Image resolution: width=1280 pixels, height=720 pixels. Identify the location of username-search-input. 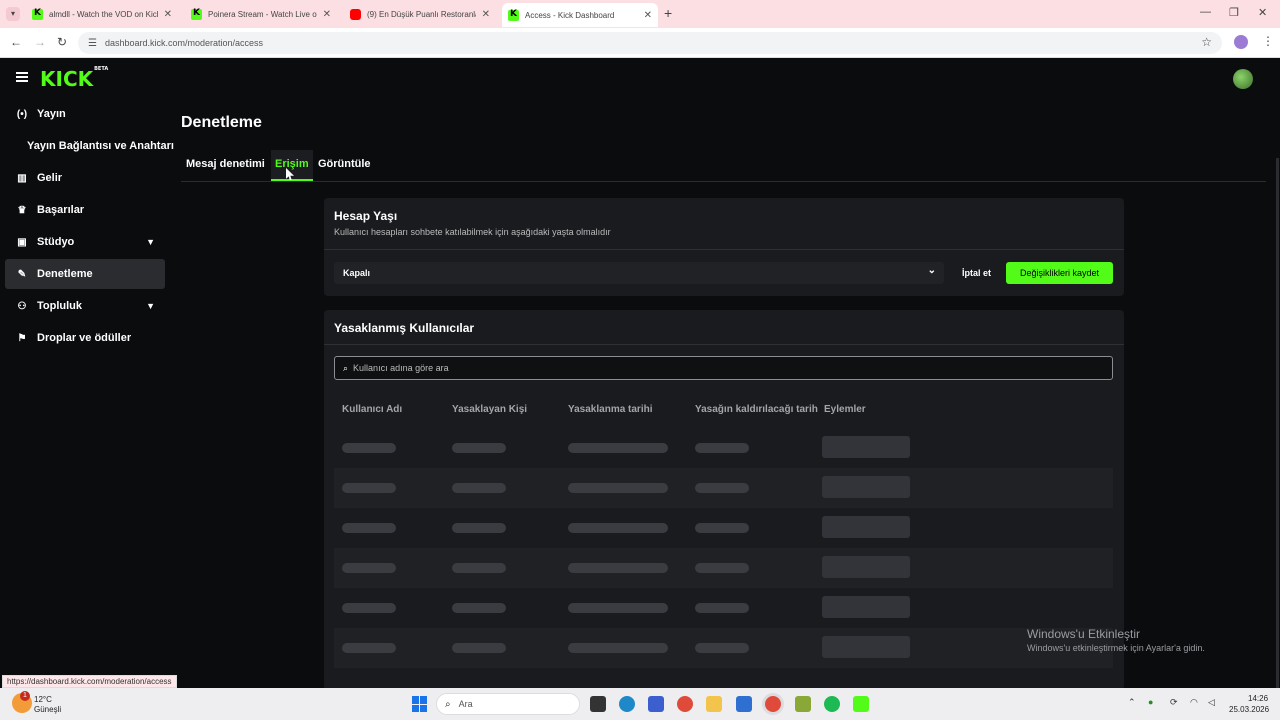
(703, 368).